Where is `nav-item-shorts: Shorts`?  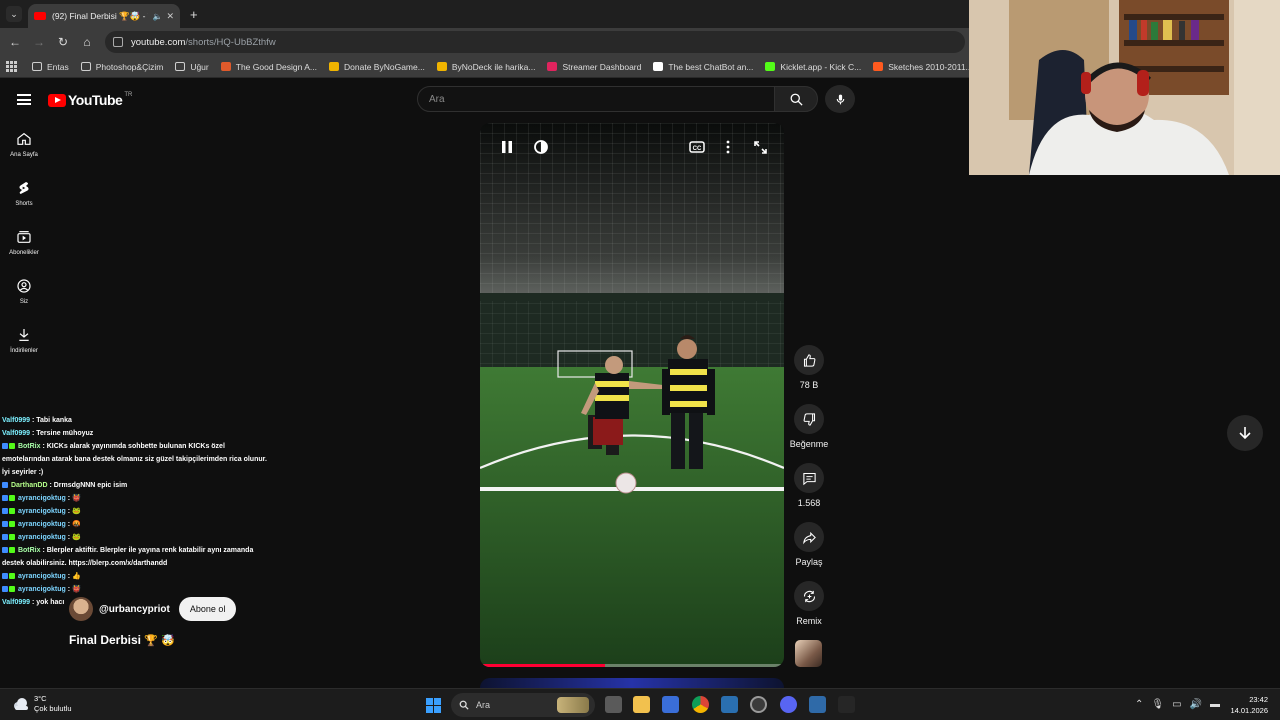
nav-item-shorts: Shorts is located at coordinates (24, 193).